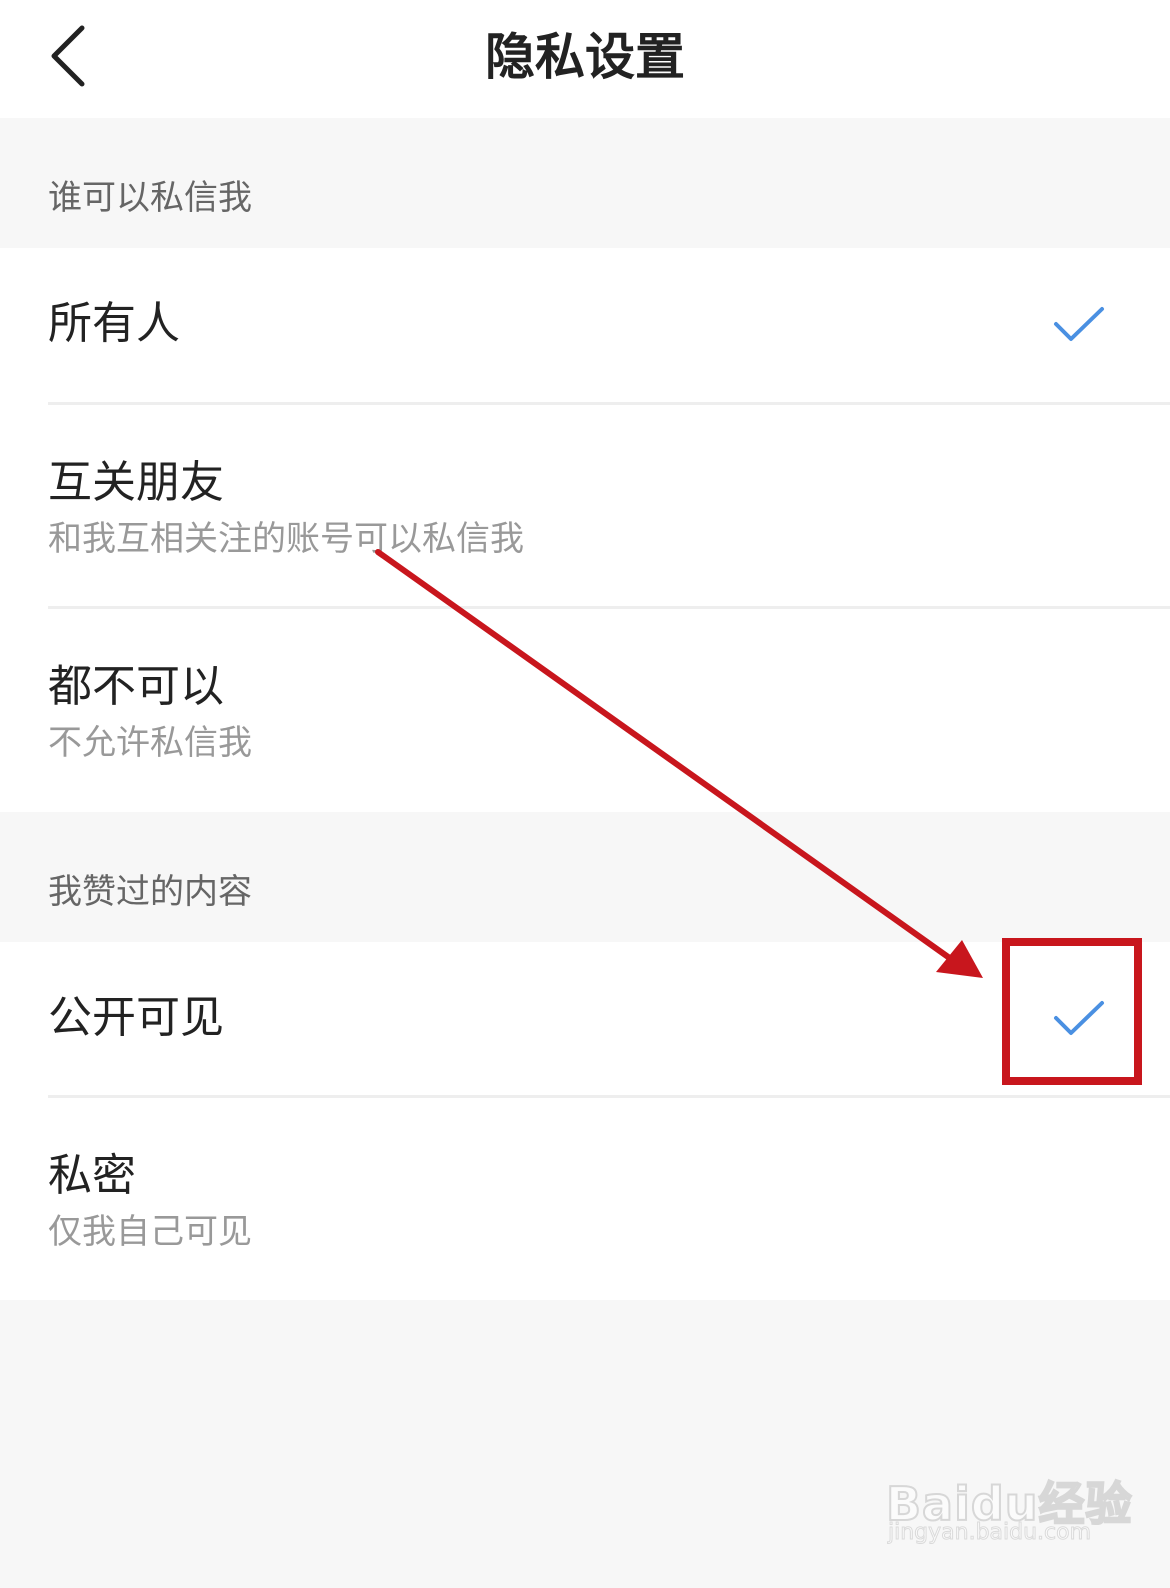 This screenshot has height=1588, width=1170. What do you see at coordinates (679, 763) in the screenshot?
I see `annotation-arrow` at bounding box center [679, 763].